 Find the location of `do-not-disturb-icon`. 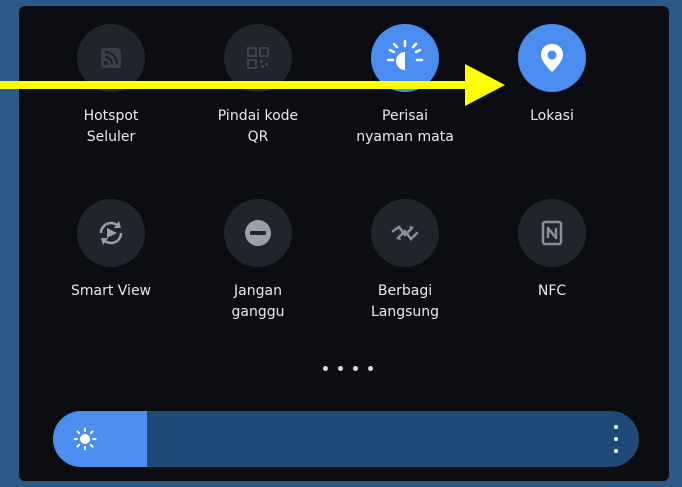

do-not-disturb-icon is located at coordinates (258, 233).